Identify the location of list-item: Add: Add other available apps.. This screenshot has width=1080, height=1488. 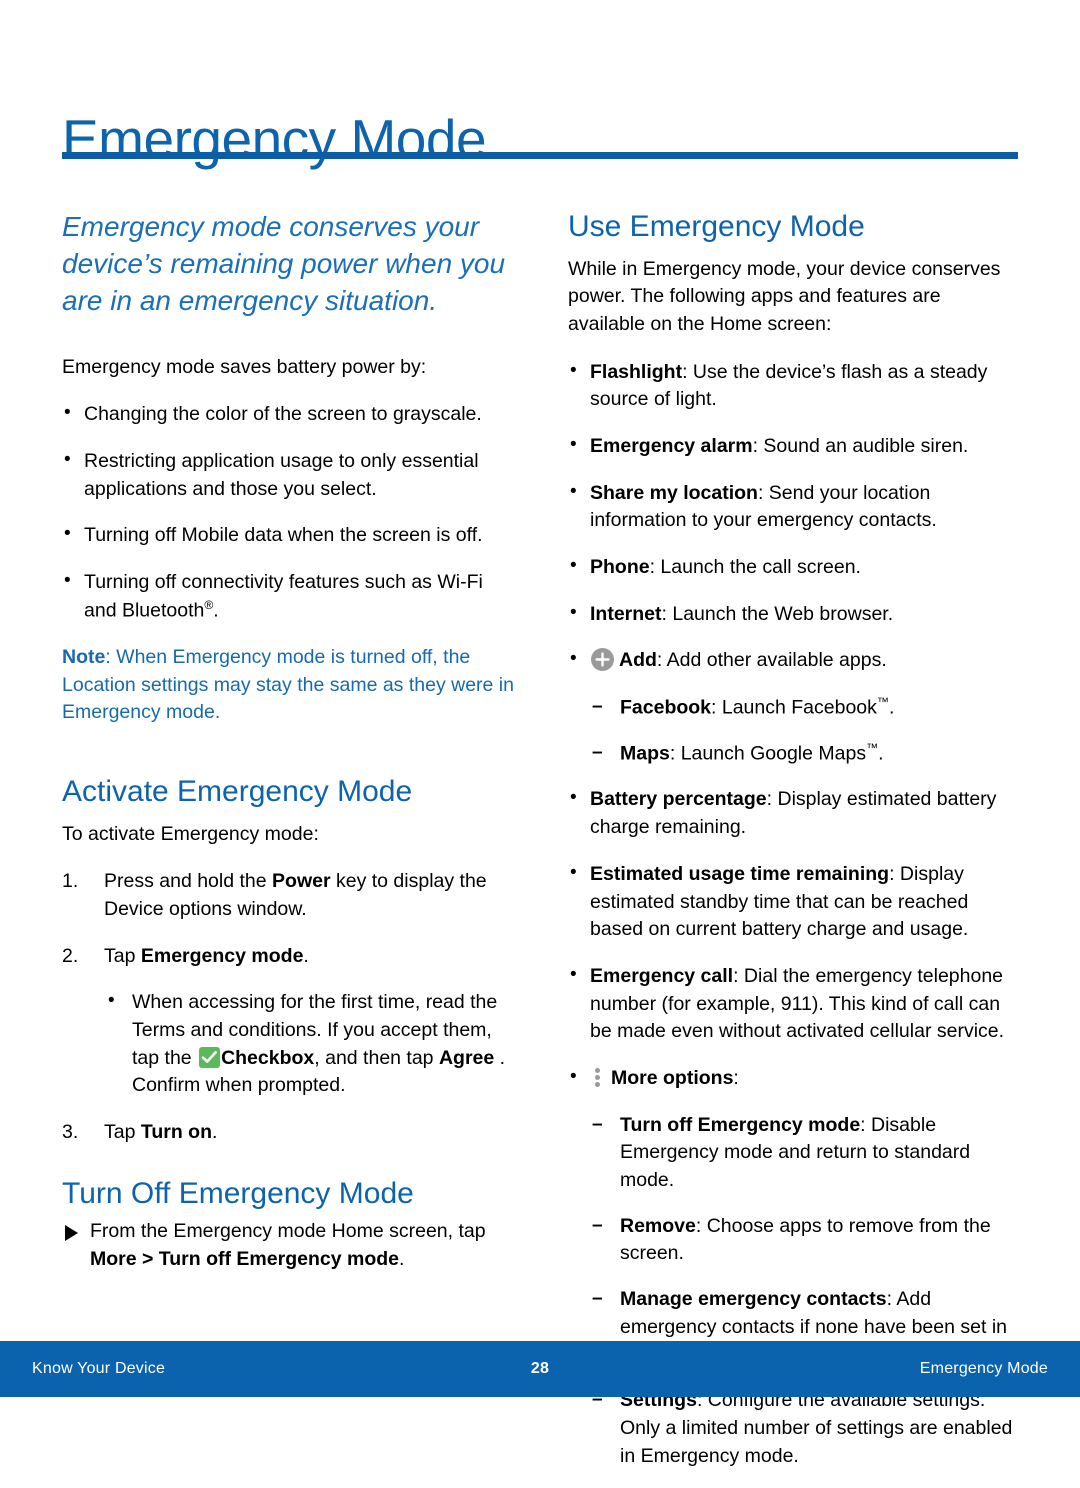
(794, 660).